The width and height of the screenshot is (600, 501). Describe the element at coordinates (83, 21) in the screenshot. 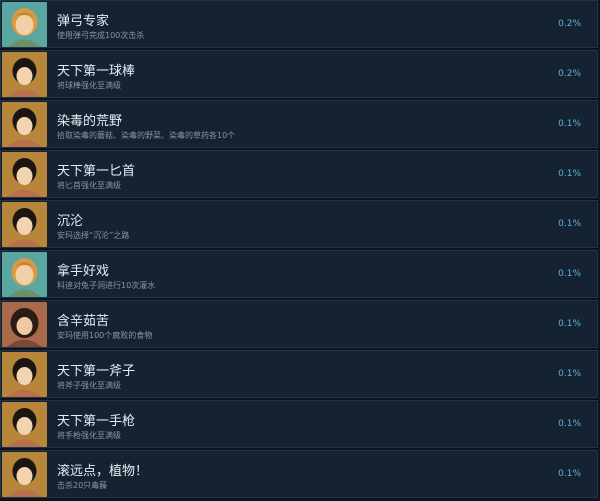

I see `achievement-title: 弹弓专家` at that location.